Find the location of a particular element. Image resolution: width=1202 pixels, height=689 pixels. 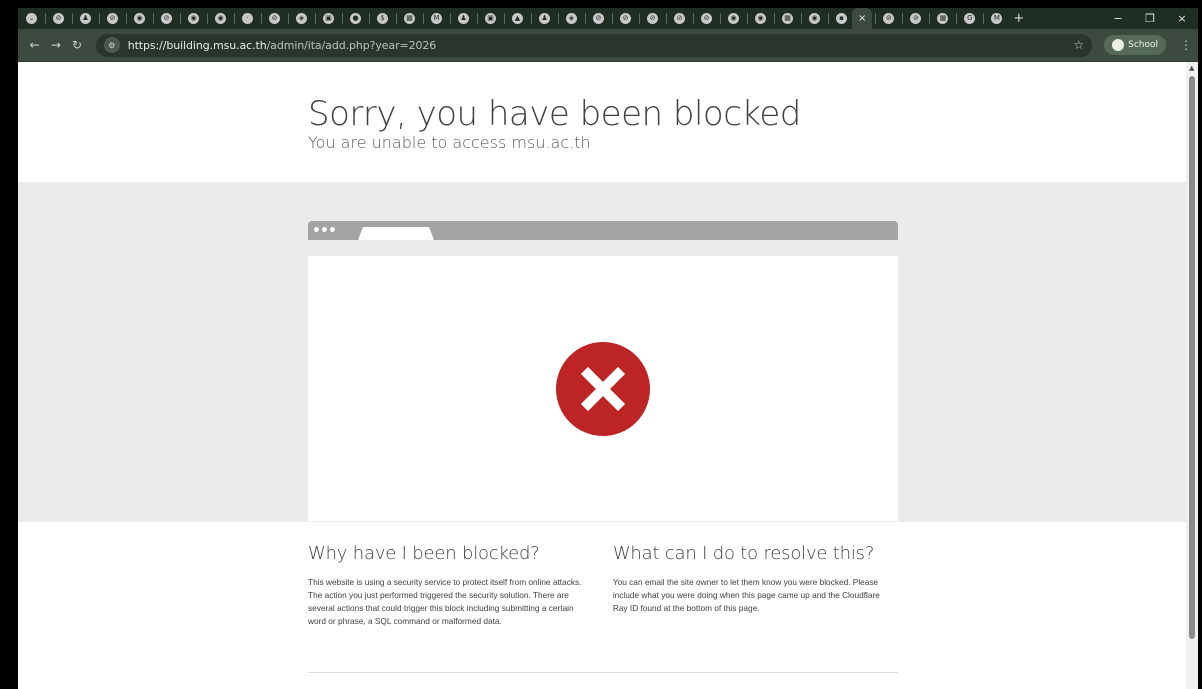

why-heading: Why have I been blocked? is located at coordinates (424, 553).